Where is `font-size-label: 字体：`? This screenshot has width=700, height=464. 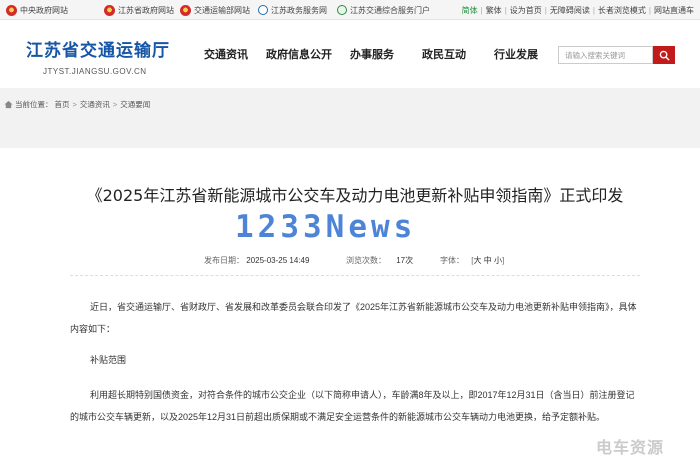
font-size-label: 字体： is located at coordinates (452, 260).